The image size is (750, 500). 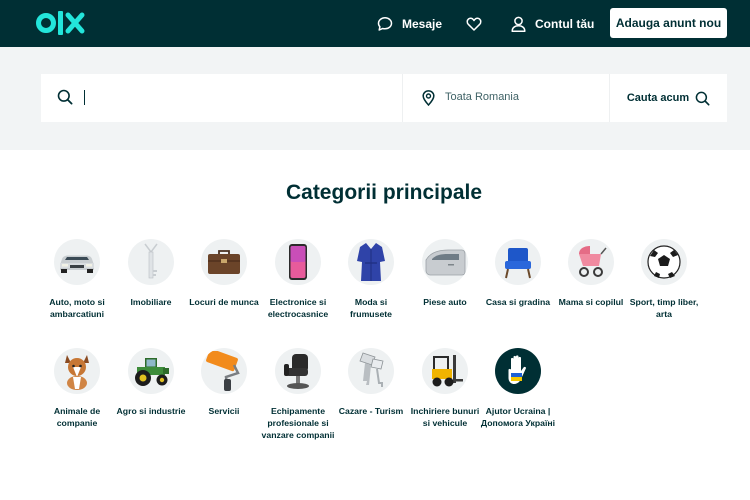 I want to click on football-icon, so click(x=664, y=262).